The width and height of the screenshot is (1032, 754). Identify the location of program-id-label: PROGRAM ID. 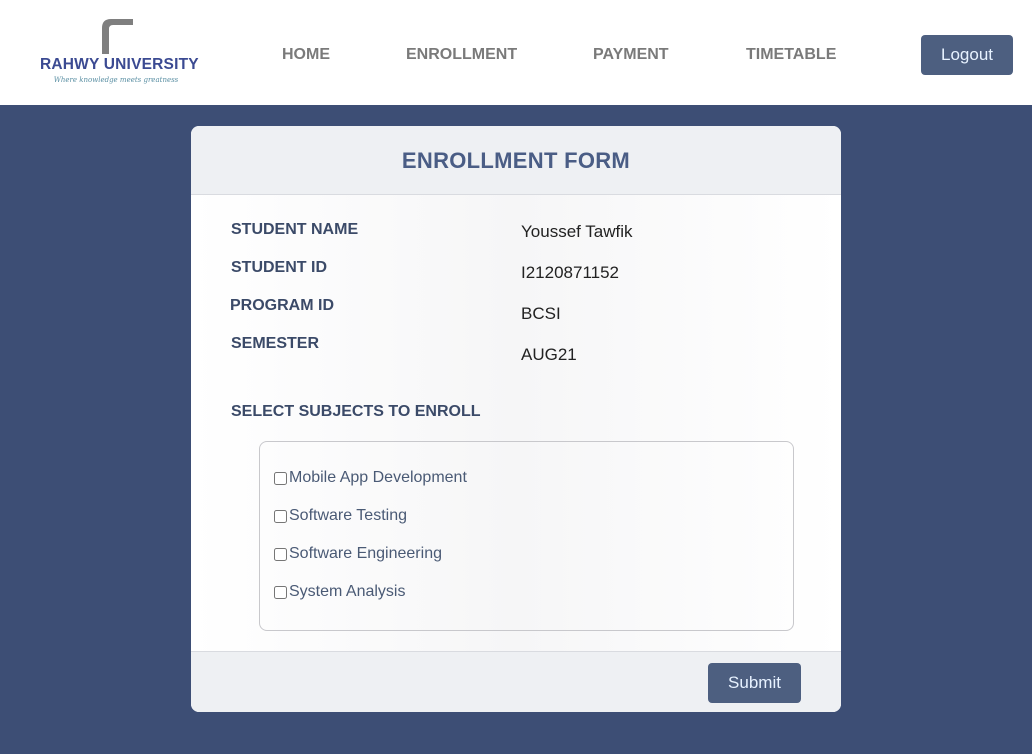
(282, 305).